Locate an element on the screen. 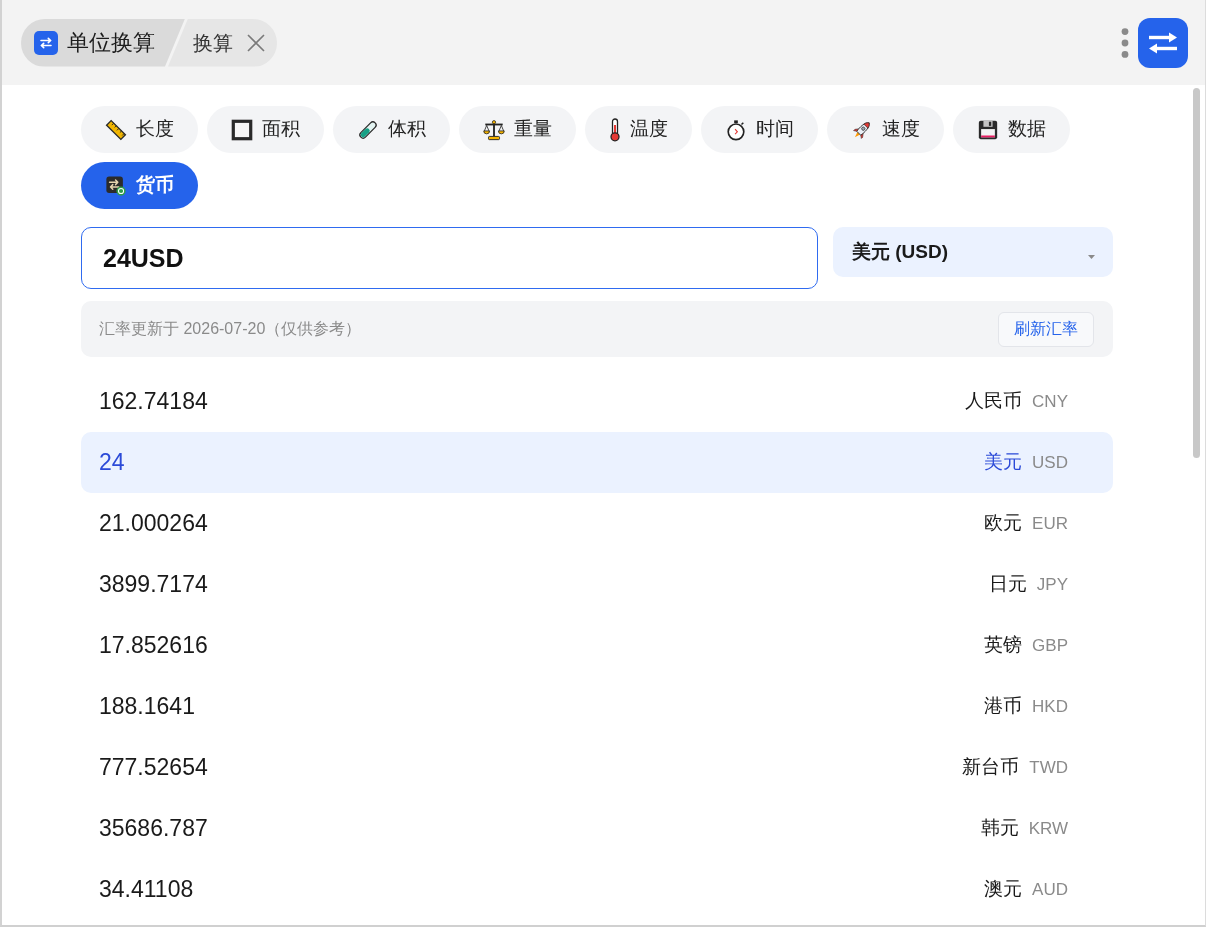 The width and height of the screenshot is (1206, 931). converted-value: 24 is located at coordinates (112, 463).